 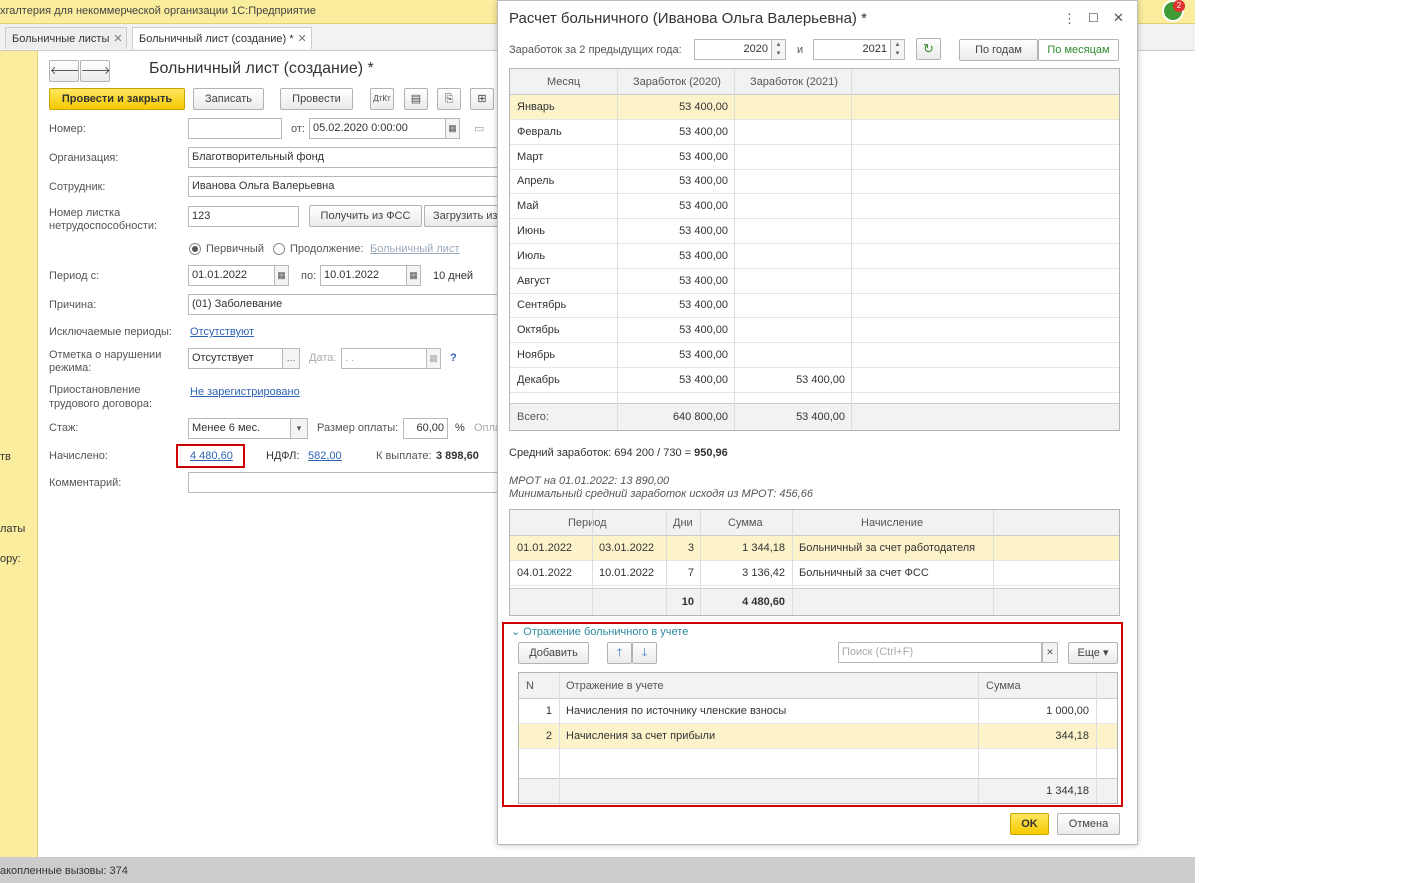 What do you see at coordinates (528, 206) in the screenshot?
I see `month-cell: Май` at bounding box center [528, 206].